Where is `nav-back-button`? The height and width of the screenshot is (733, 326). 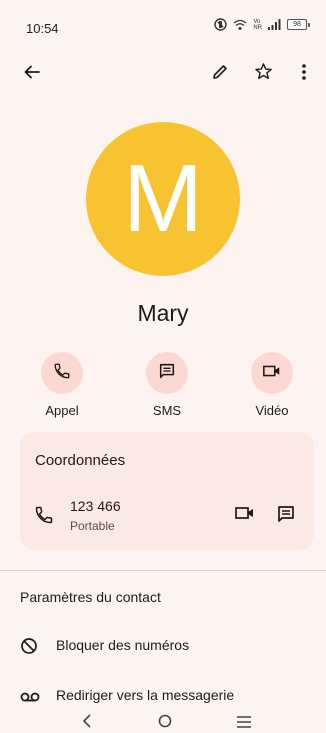 nav-back-button is located at coordinates (87, 723).